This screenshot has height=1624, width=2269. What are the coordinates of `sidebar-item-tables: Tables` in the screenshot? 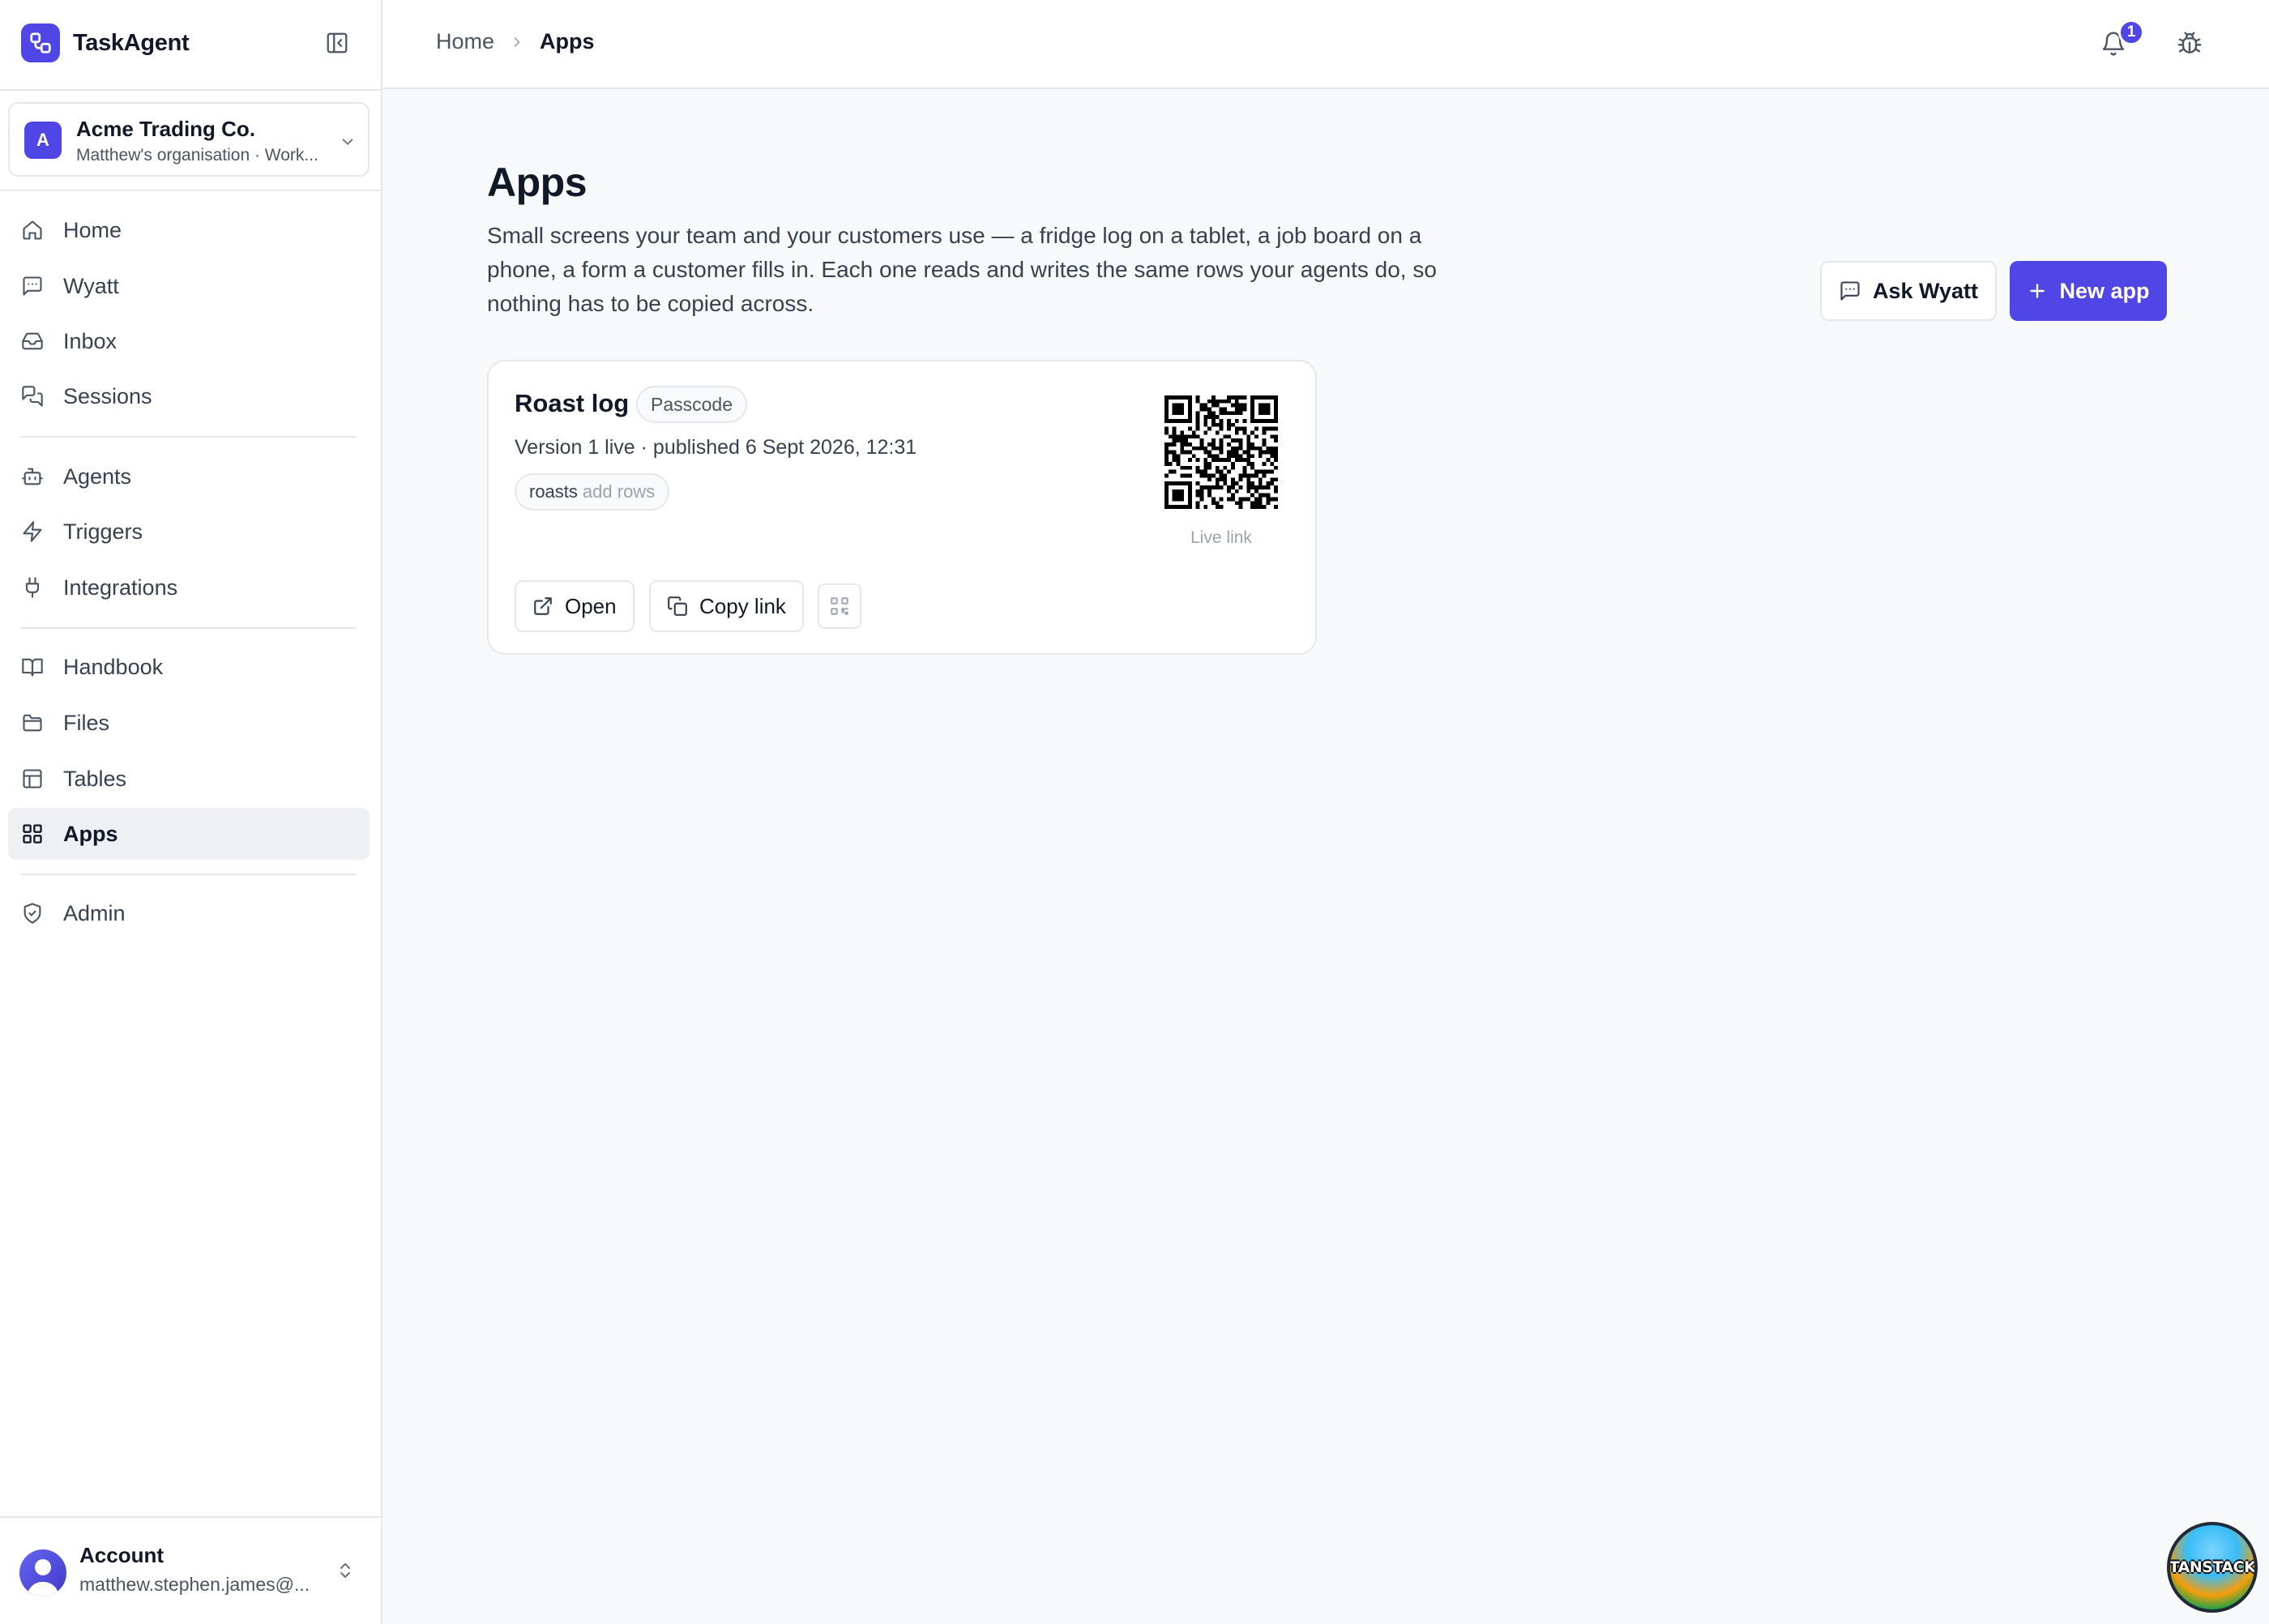 It's located at (189, 779).